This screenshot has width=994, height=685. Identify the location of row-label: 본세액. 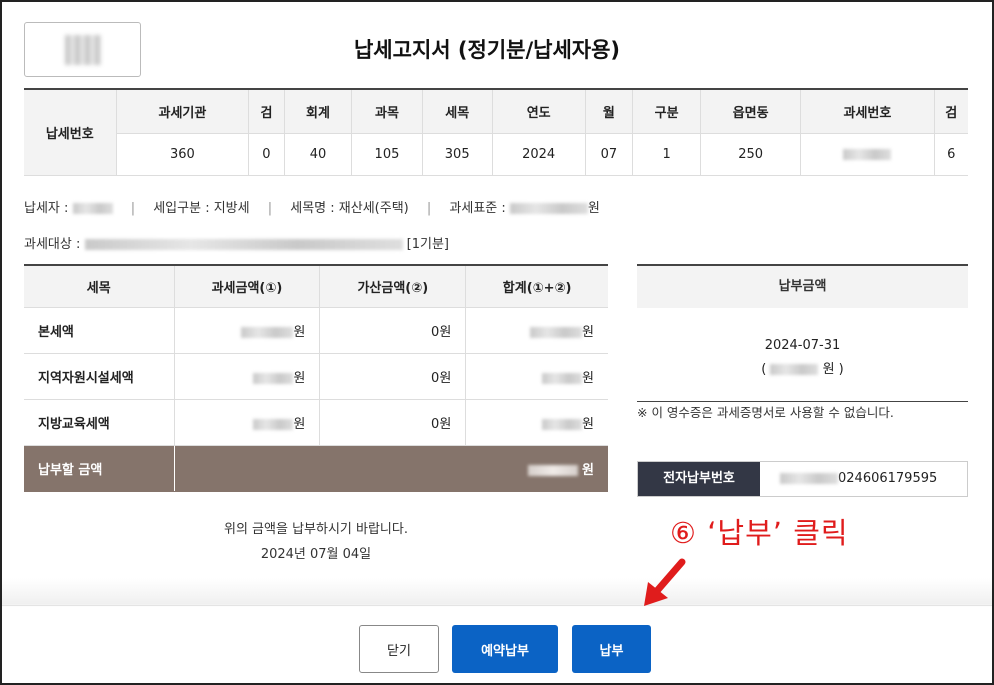
(99, 330).